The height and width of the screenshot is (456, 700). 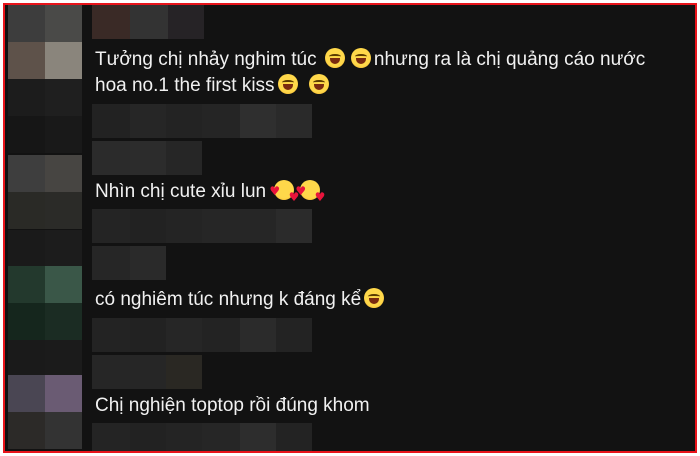 I want to click on comment-text: hoa no.1 the first kiss, so click(x=213, y=86).